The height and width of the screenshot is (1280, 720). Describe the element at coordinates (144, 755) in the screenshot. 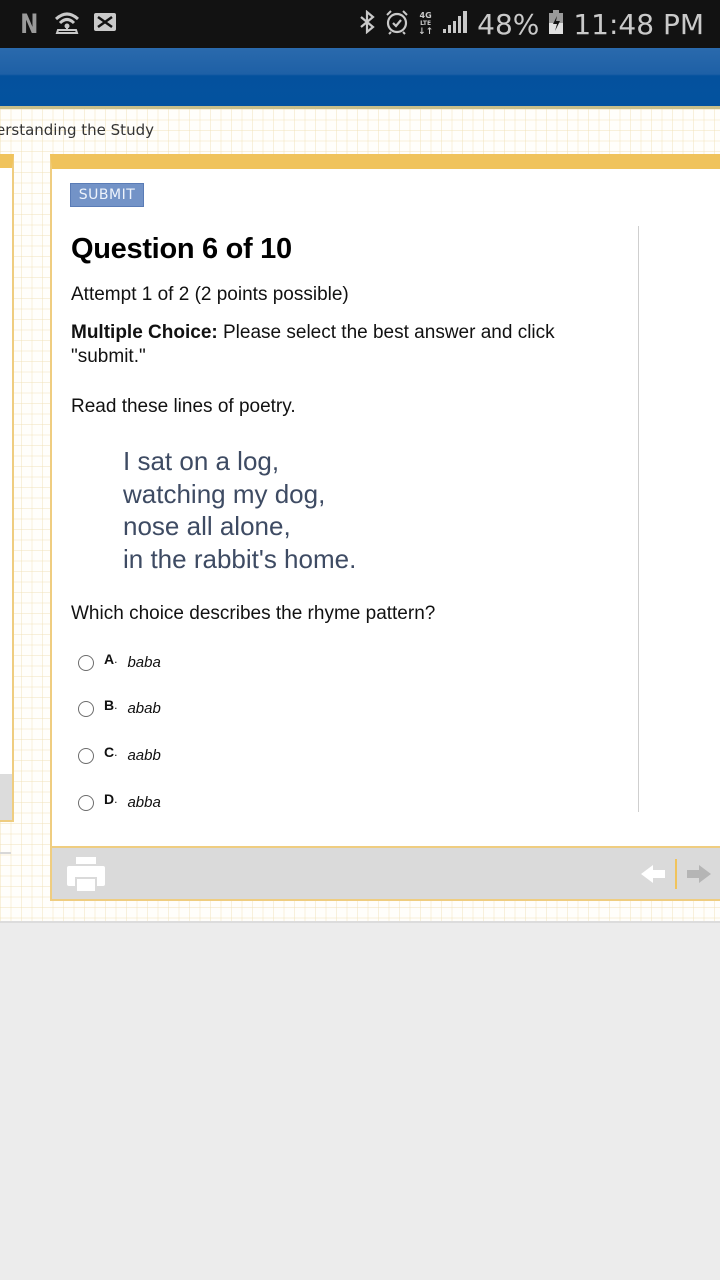

I see `choice-text: aabb` at that location.